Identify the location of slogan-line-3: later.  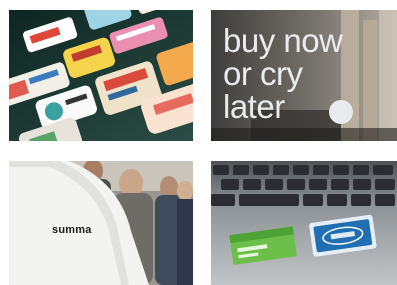
(254, 106).